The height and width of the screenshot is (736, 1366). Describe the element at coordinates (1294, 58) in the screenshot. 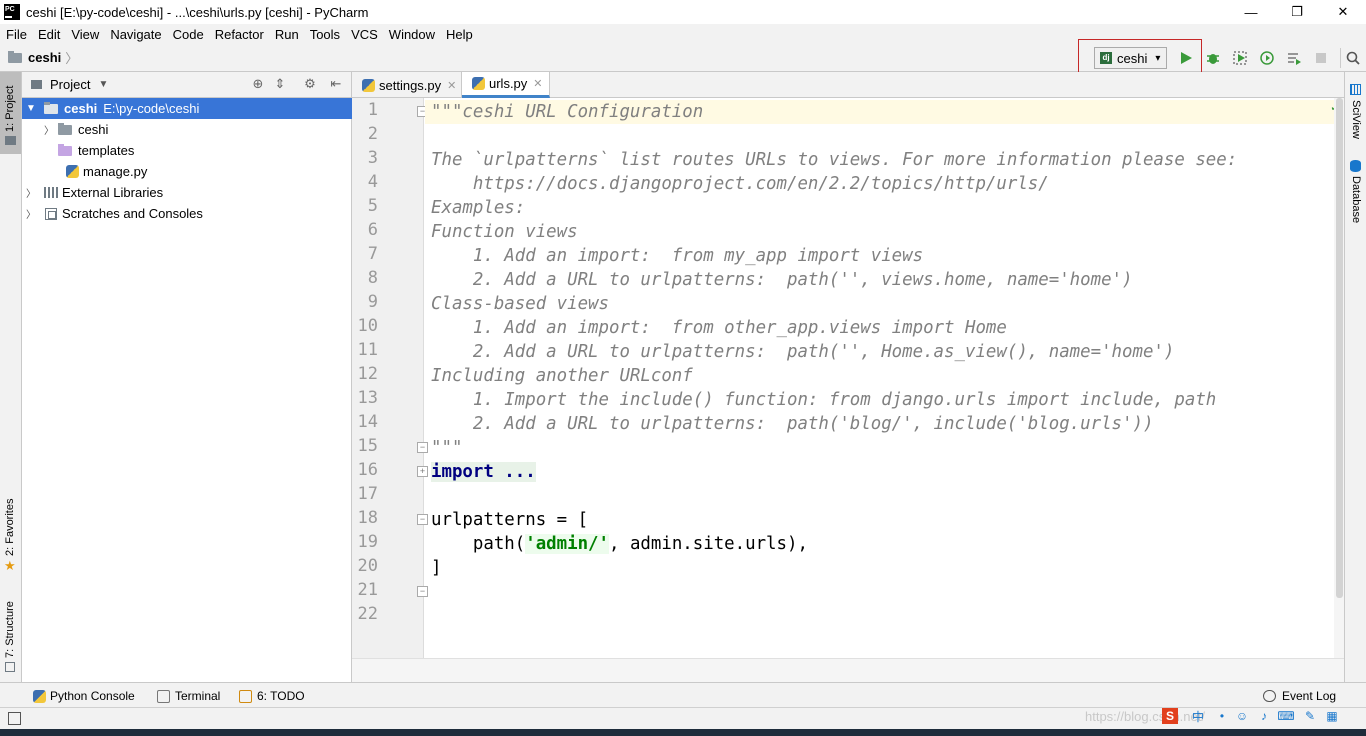

I see `concurrency-icon` at that location.